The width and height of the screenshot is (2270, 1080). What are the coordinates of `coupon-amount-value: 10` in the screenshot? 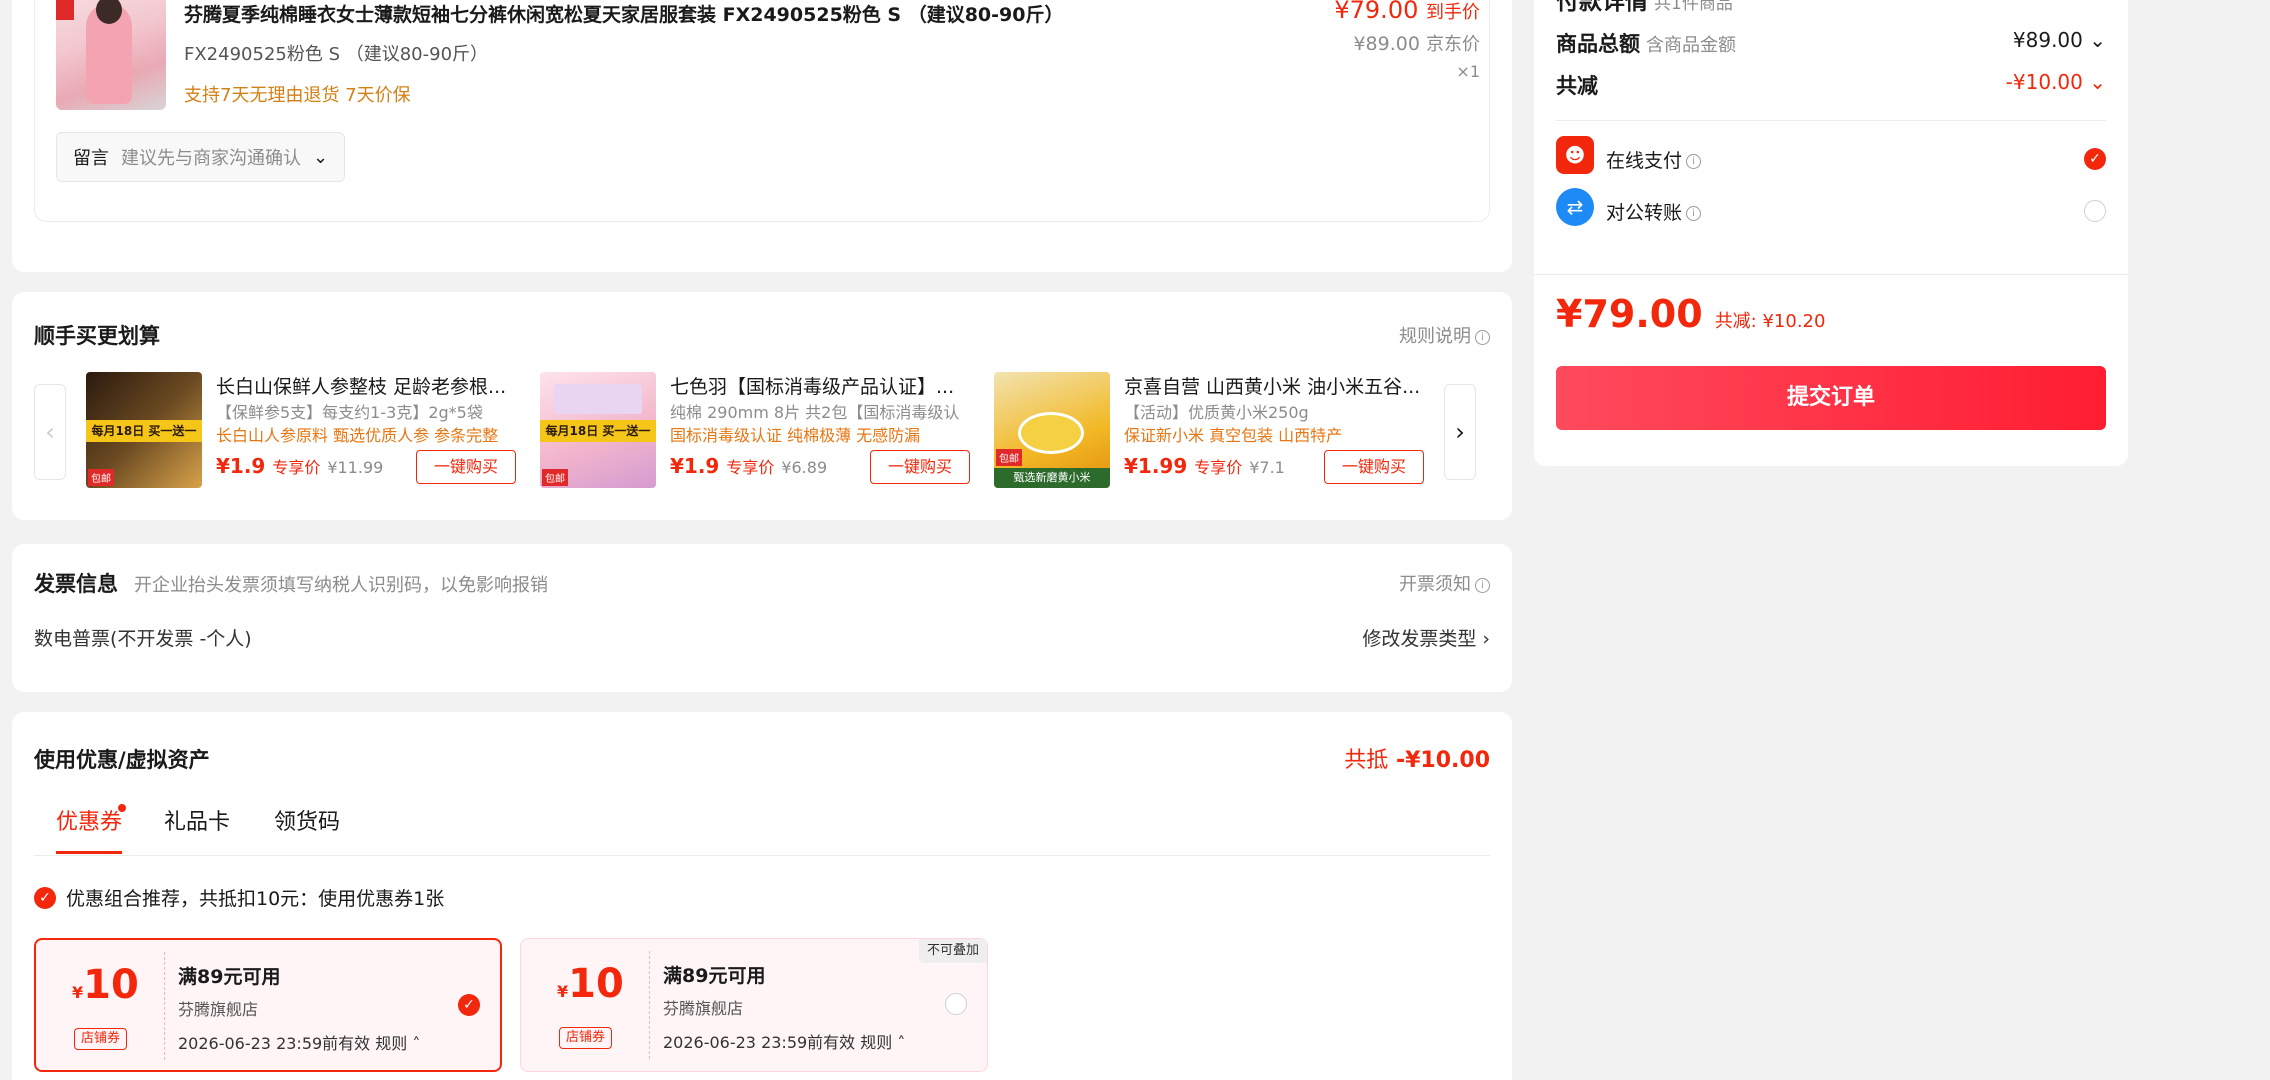 It's located at (111, 985).